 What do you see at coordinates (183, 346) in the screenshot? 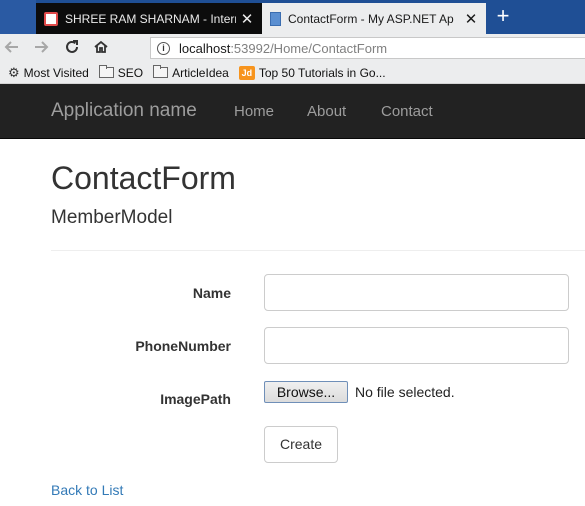
I see `phone-number-label: PhoneNumber` at bounding box center [183, 346].